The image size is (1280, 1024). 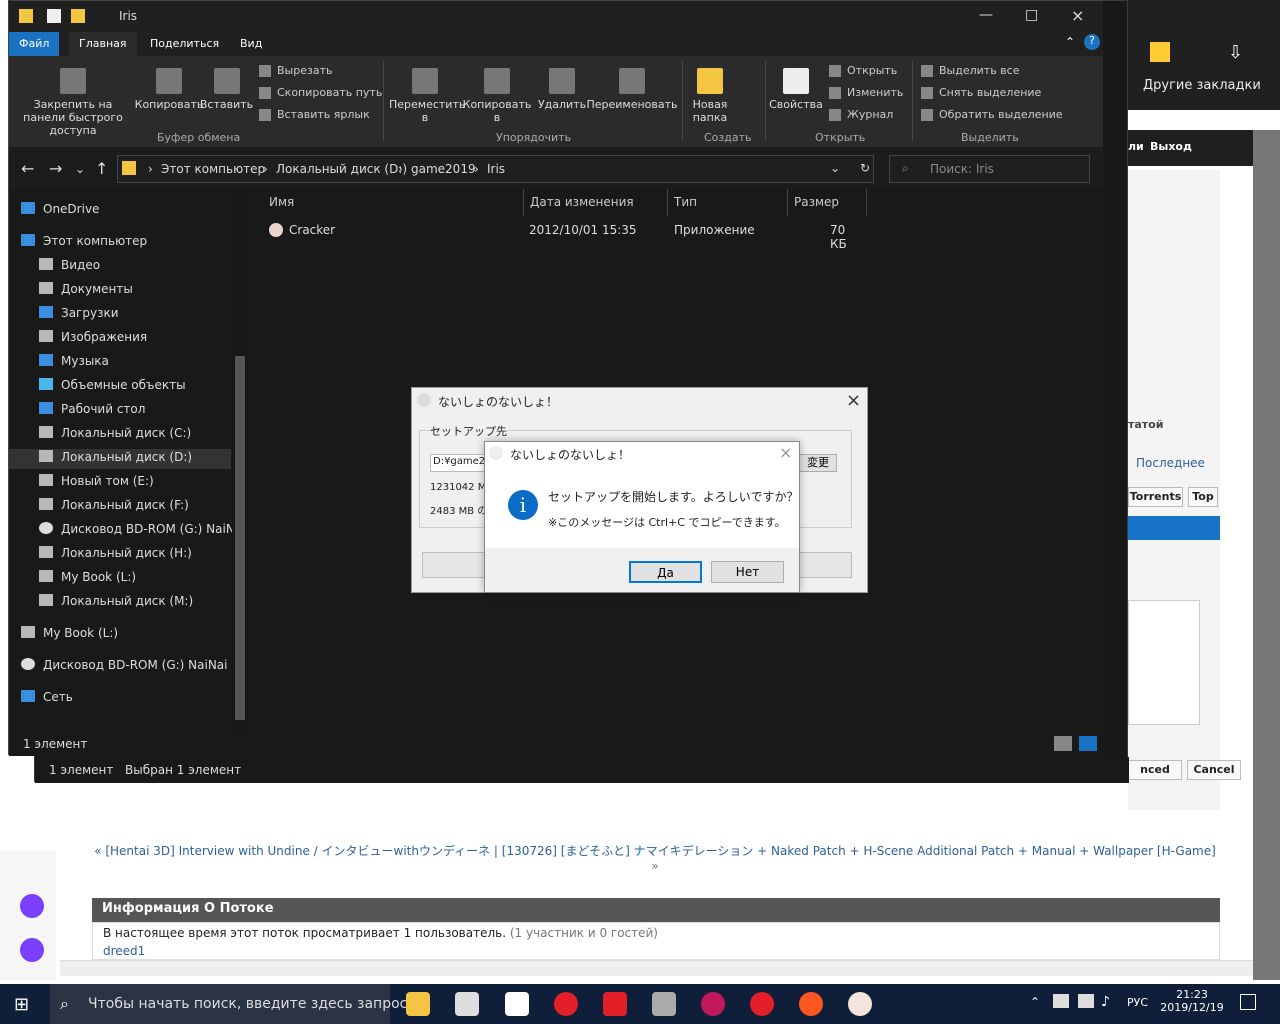 I want to click on pin-button: Закрепить на панели быстрого доступа, so click(x=73, y=102).